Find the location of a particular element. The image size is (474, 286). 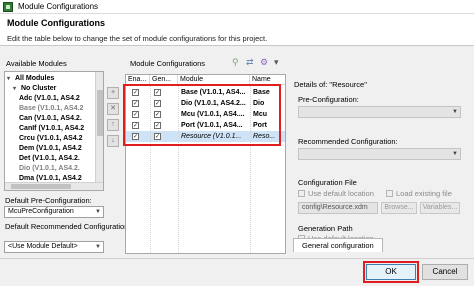

use-default-location-label: Use default location is located at coordinates (341, 193).